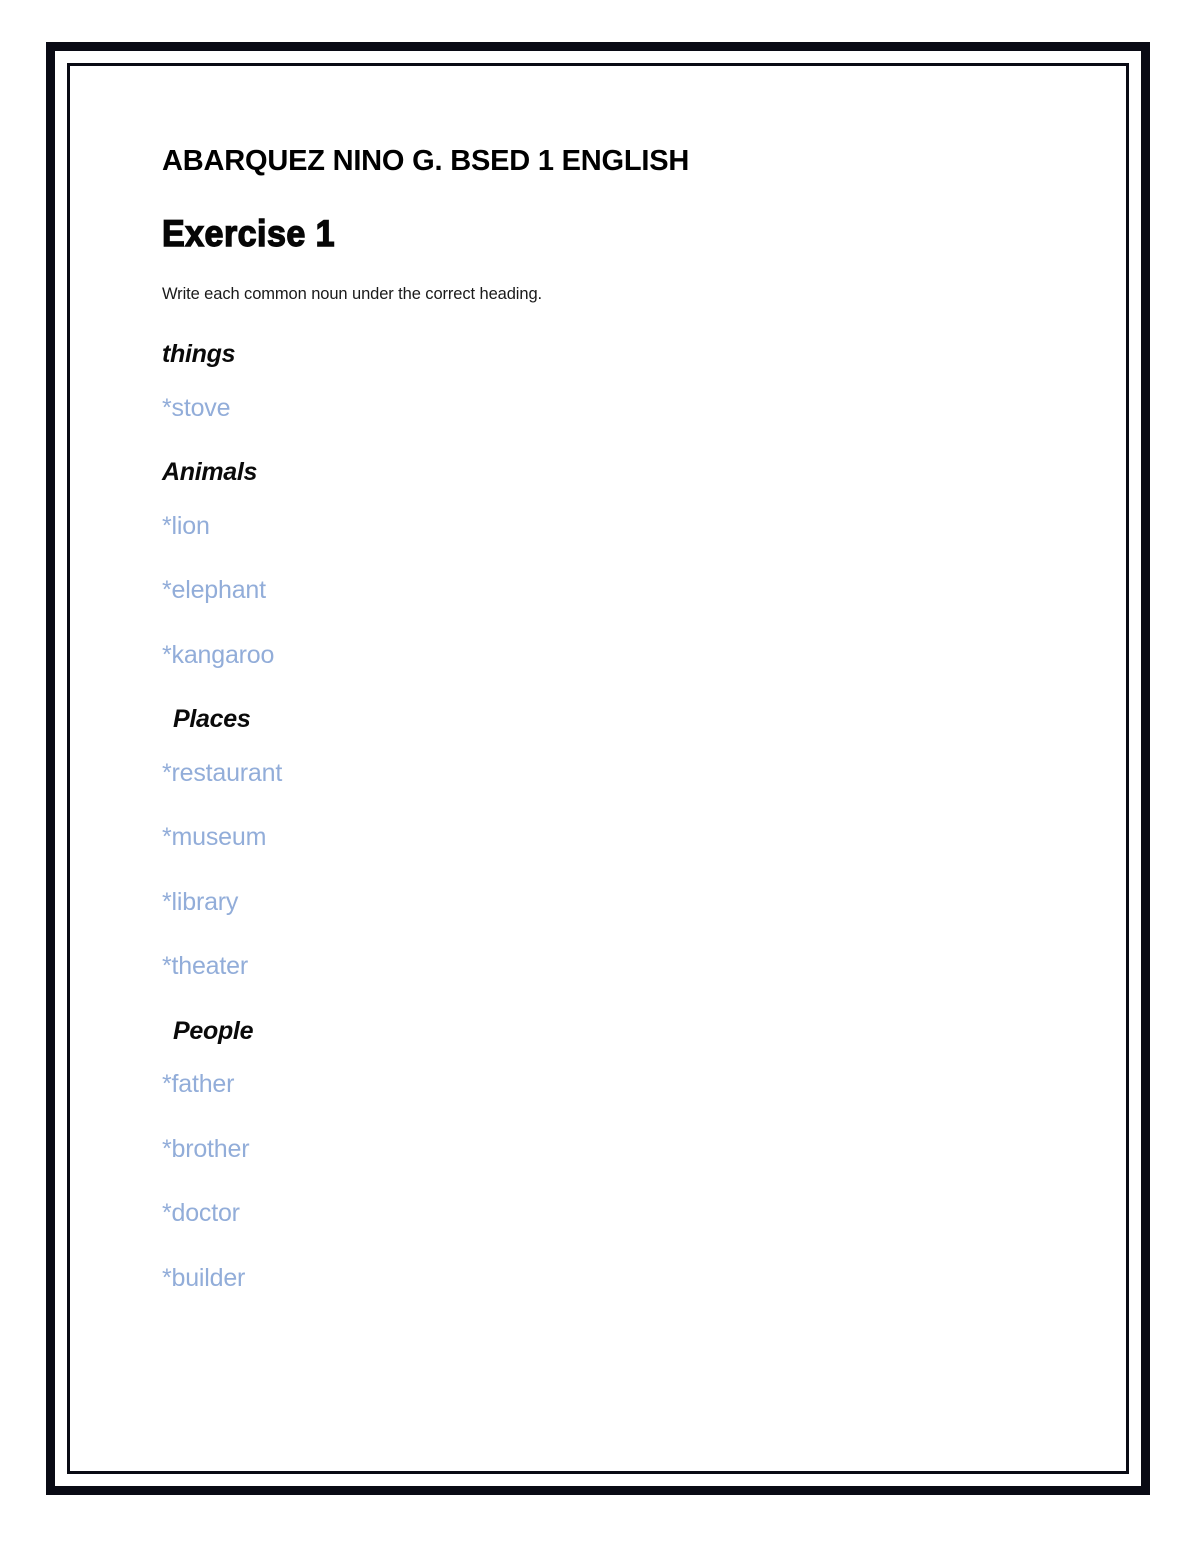 The width and height of the screenshot is (1200, 1553). I want to click on list-item: *father, so click(198, 1084).